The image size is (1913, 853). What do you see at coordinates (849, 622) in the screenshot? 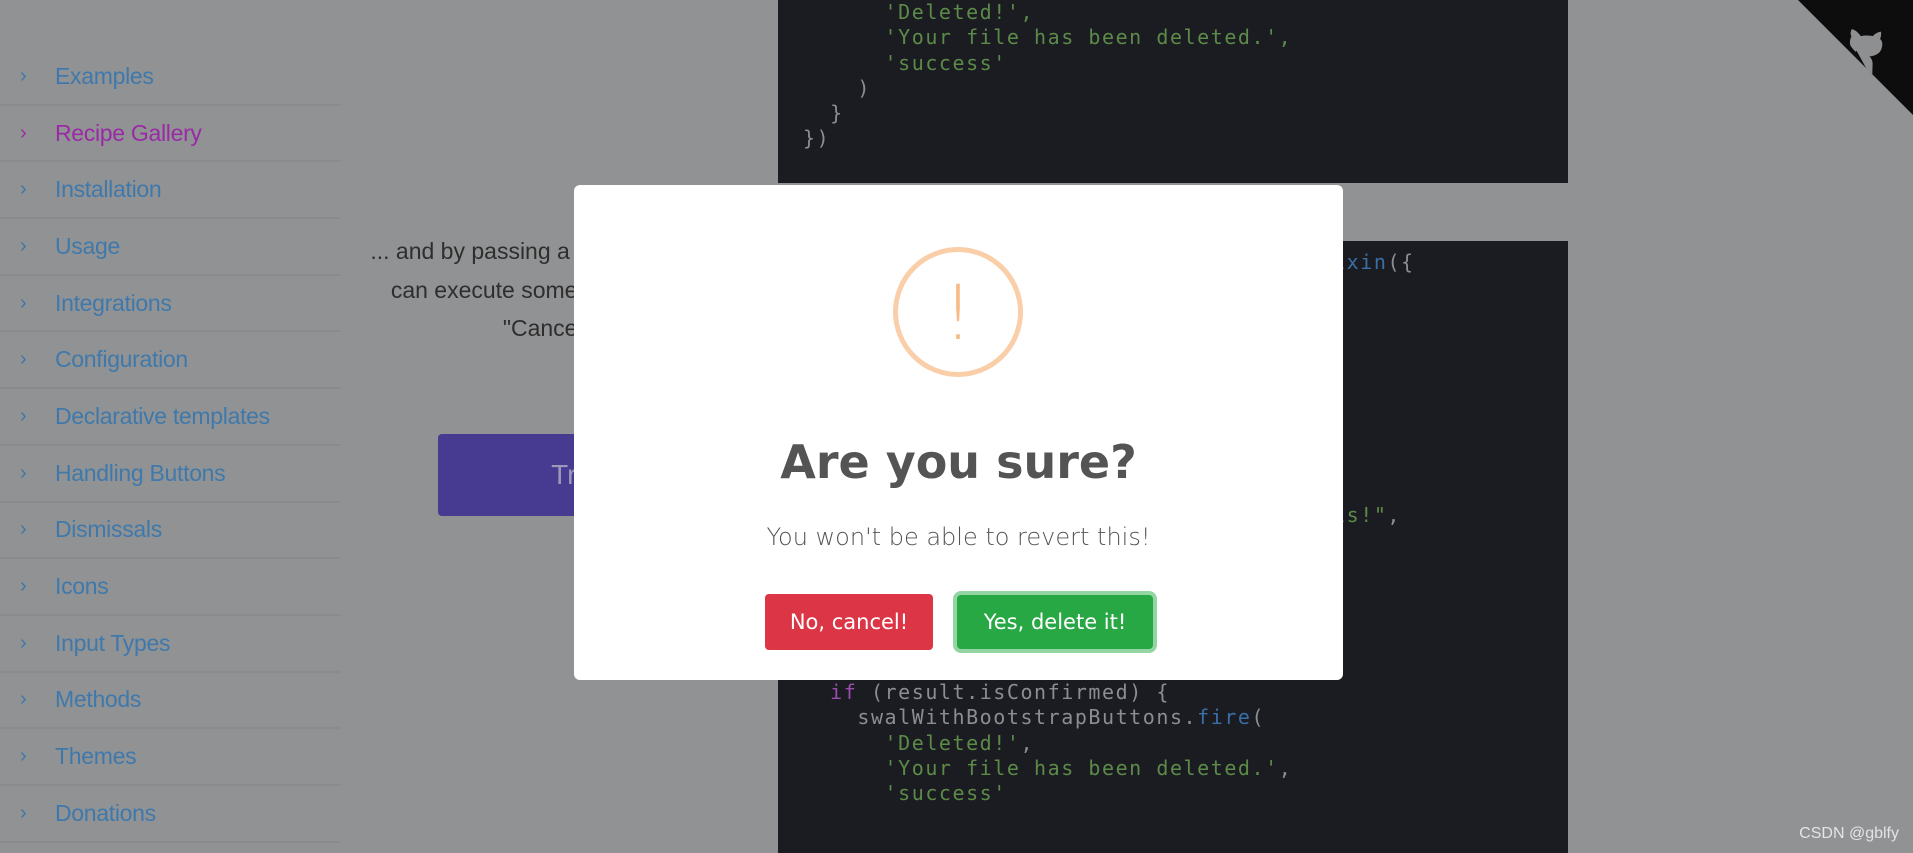
I see `cancel-button: No, cancel!` at bounding box center [849, 622].